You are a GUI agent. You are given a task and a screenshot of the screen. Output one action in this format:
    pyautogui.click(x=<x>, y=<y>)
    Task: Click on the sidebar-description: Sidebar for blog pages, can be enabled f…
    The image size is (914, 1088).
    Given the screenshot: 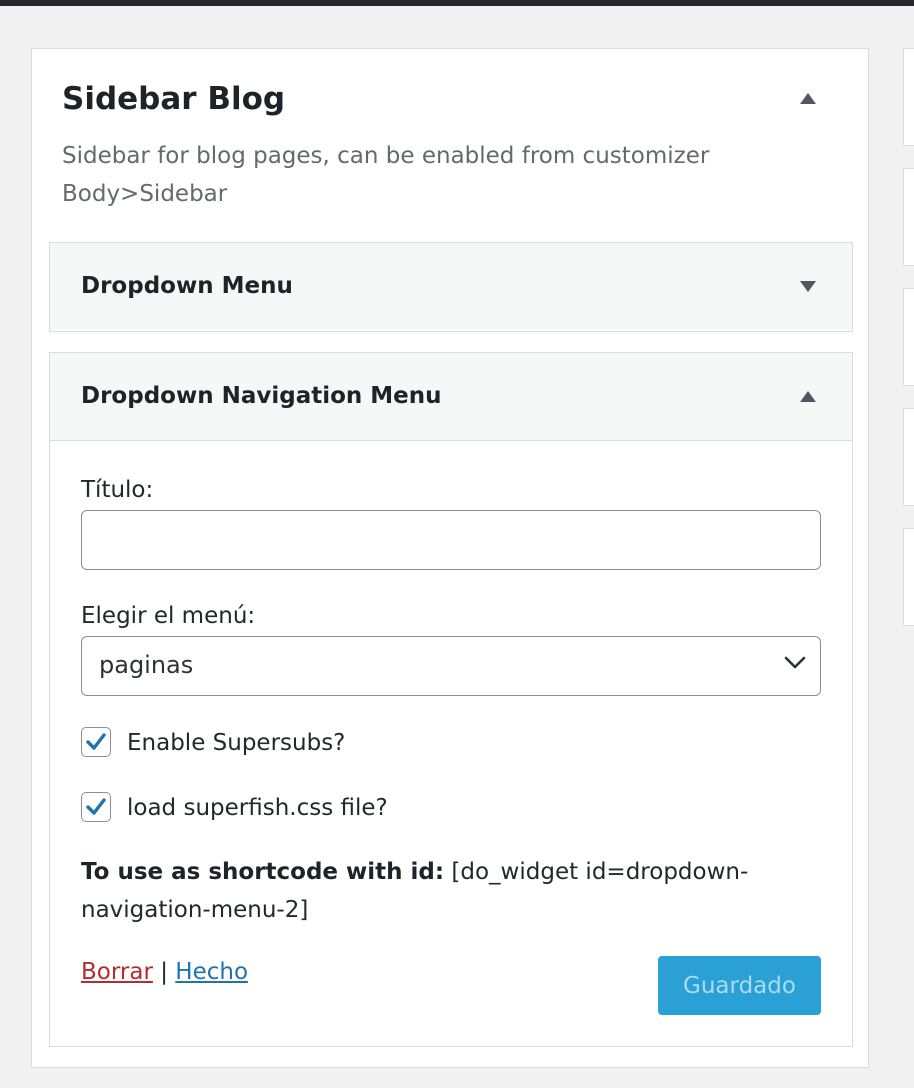 What is the action you would take?
    pyautogui.click(x=386, y=175)
    